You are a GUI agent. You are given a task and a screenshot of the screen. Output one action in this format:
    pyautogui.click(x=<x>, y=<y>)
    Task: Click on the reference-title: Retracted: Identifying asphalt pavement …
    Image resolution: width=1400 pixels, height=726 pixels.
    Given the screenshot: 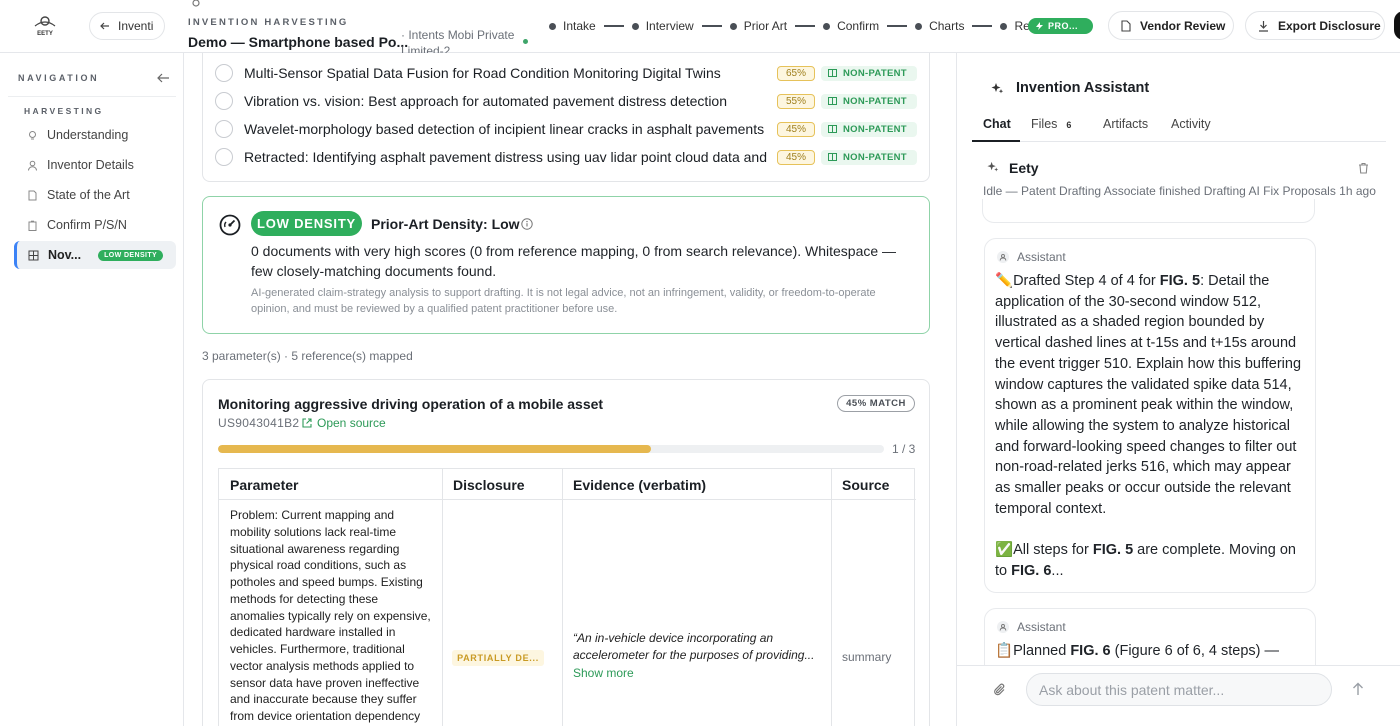 What is the action you would take?
    pyautogui.click(x=507, y=157)
    